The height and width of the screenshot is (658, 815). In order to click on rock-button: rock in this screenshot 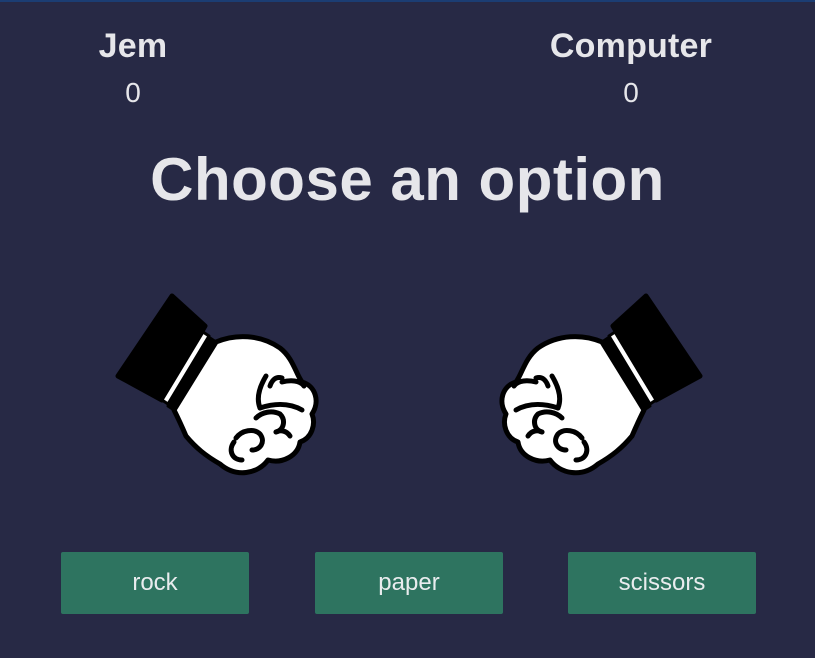, I will do `click(155, 583)`.